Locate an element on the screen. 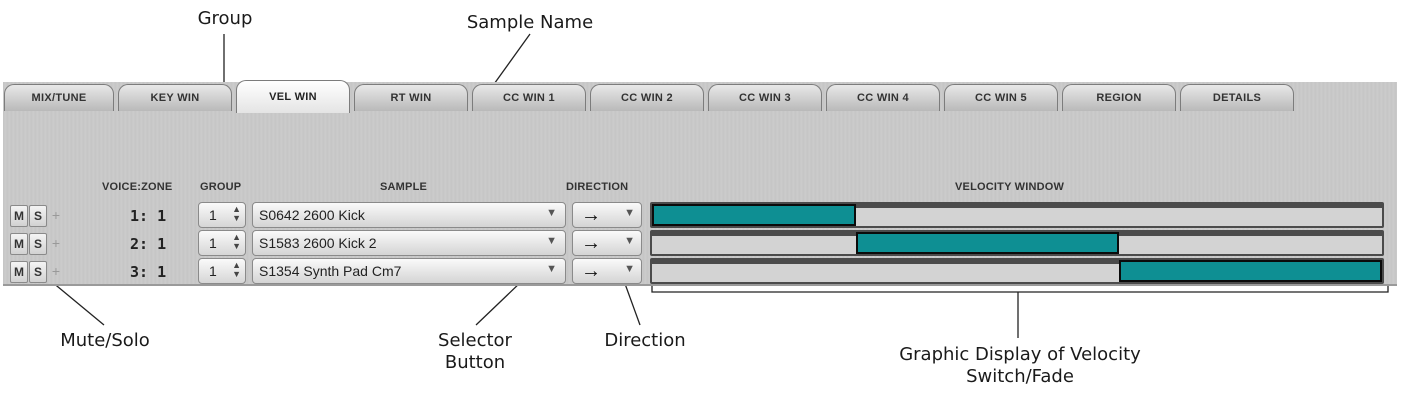 Image resolution: width=1404 pixels, height=401 pixels. annotation-velocity-graphic: Graphic Display of Velocity Switch/Fade is located at coordinates (1020, 366).